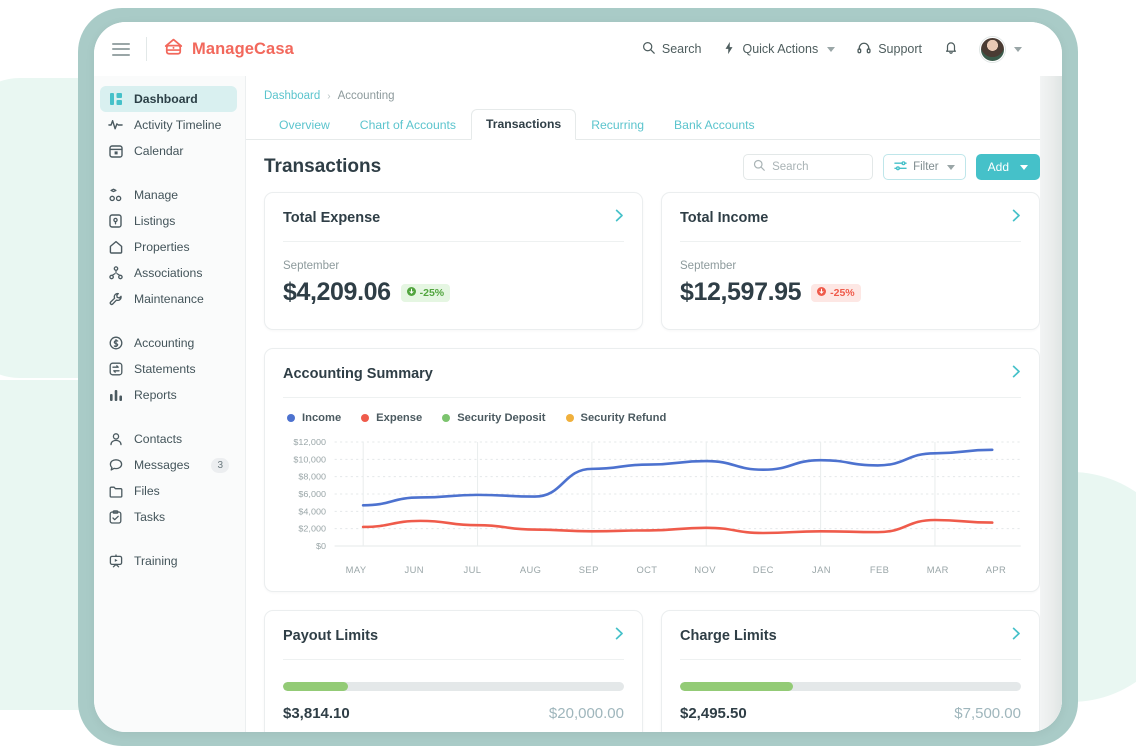 This screenshot has width=1136, height=754. What do you see at coordinates (850, 261) in the screenshot?
I see `total-income-card: Total Income September $12,597.95 -25%` at bounding box center [850, 261].